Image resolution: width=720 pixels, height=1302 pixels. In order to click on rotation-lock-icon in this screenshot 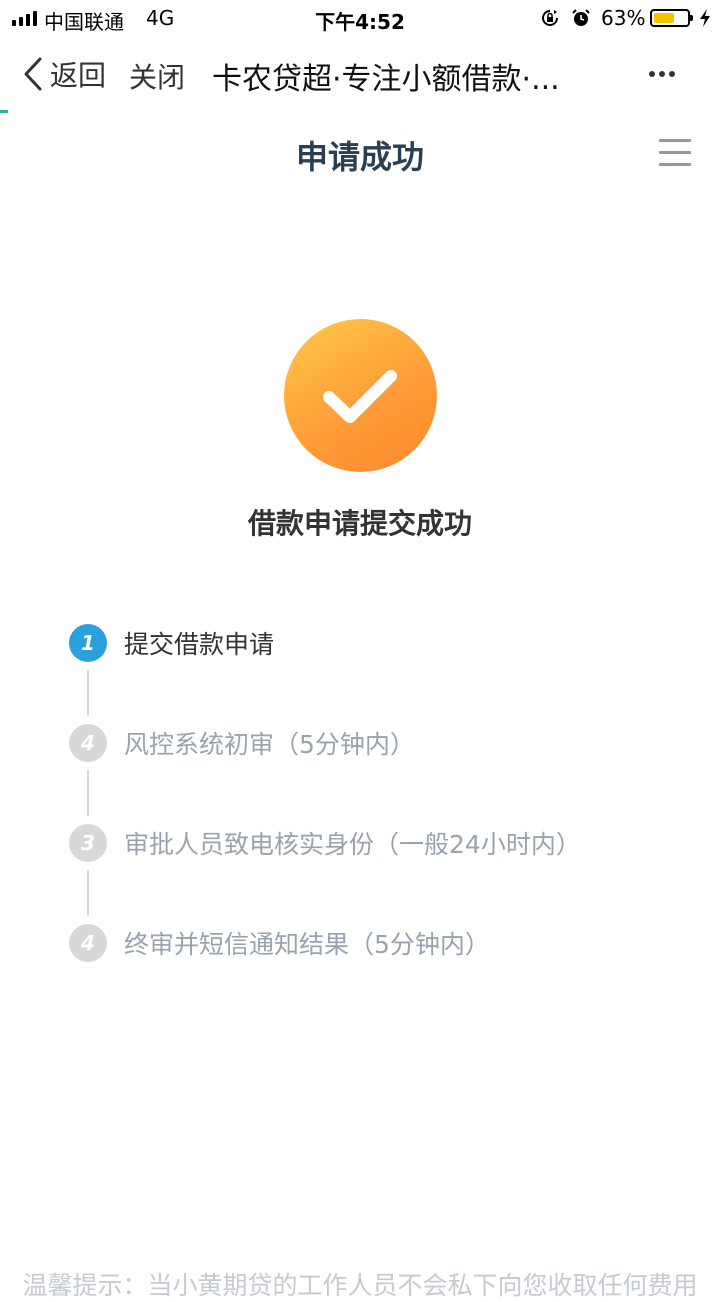, I will do `click(550, 18)`.